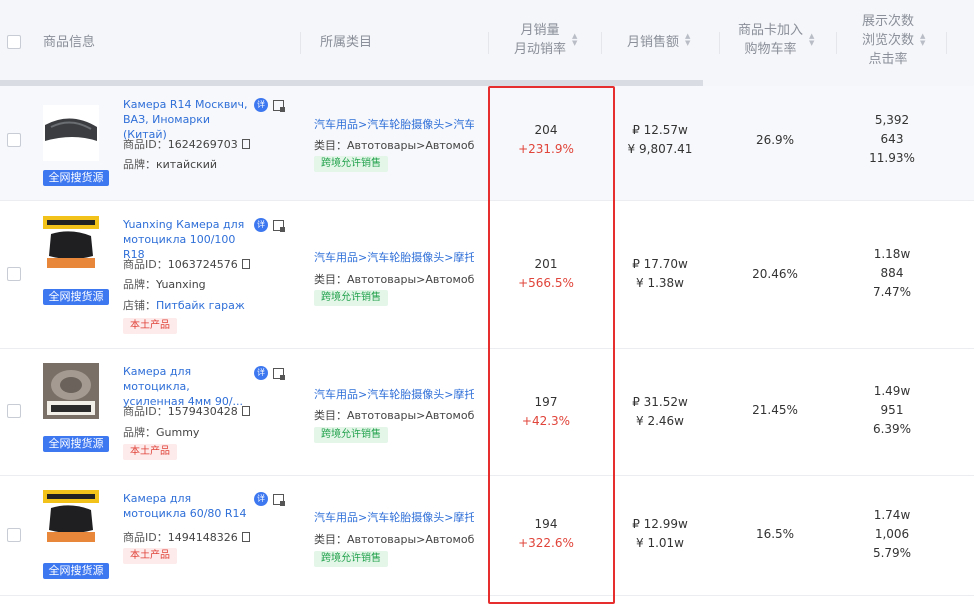 The height and width of the screenshot is (606, 974). I want to click on brand-value: китайский, so click(187, 164).